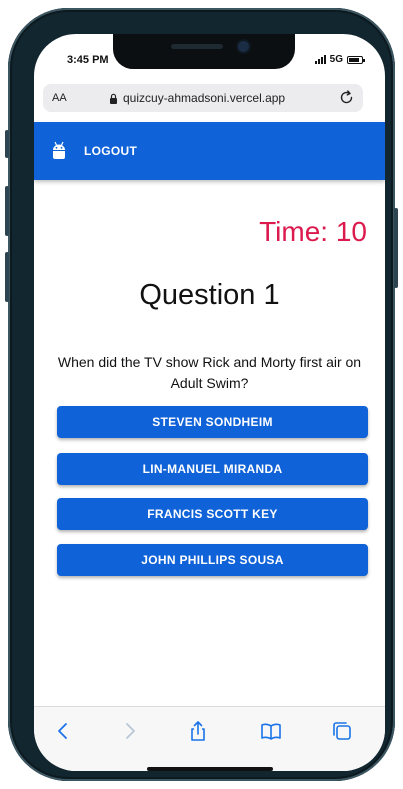  What do you see at coordinates (59, 98) in the screenshot?
I see `reader-aa-button: AA` at bounding box center [59, 98].